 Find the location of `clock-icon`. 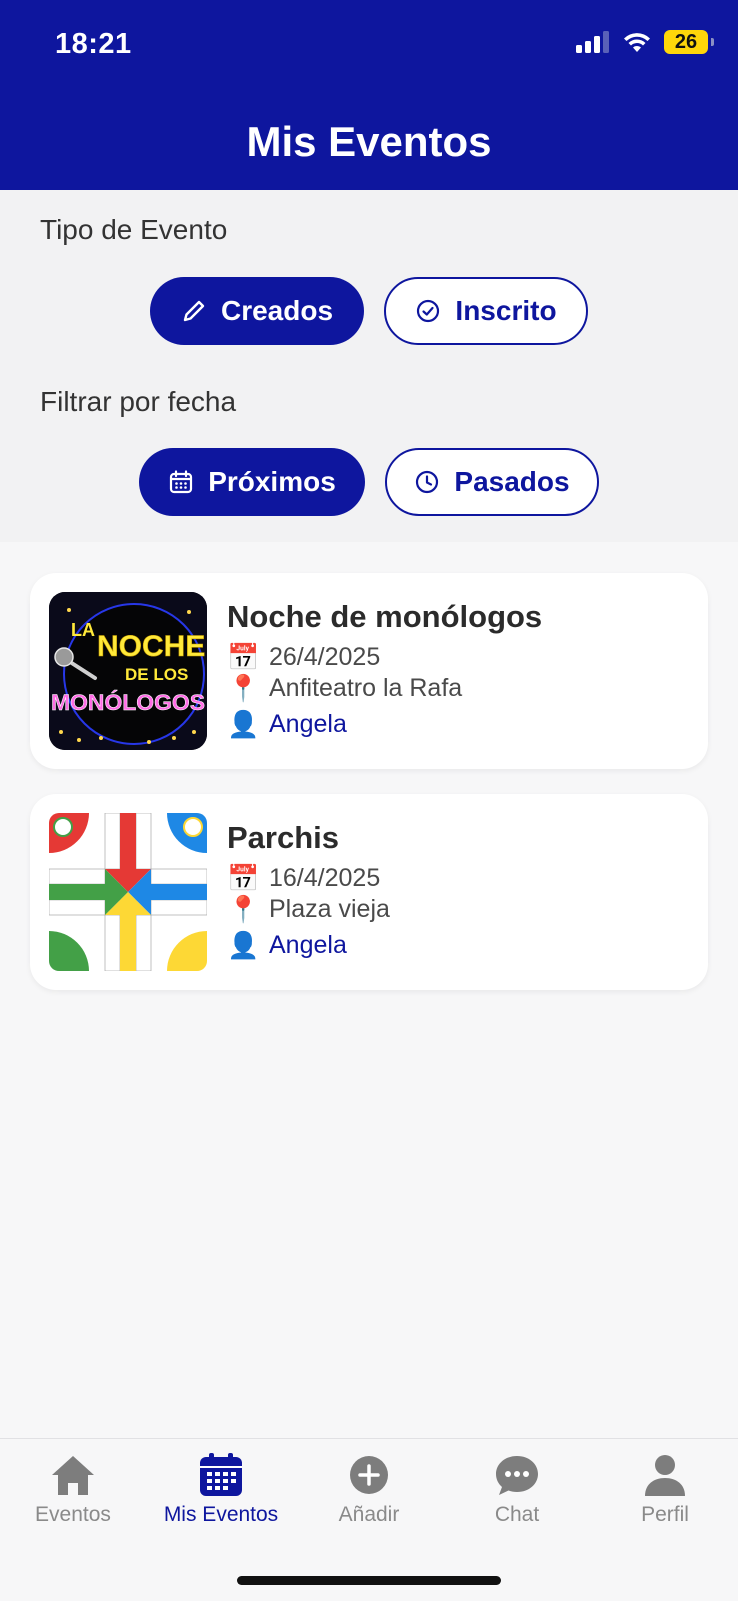

clock-icon is located at coordinates (427, 482).